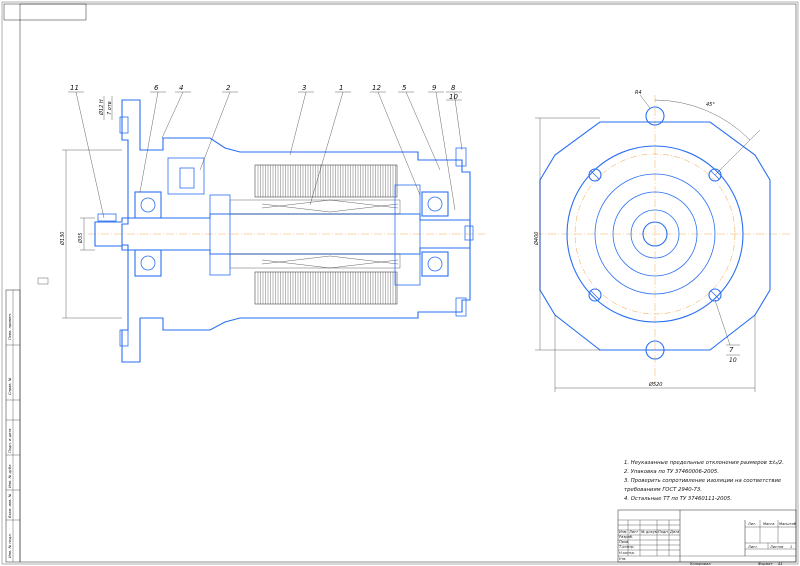 The width and height of the screenshot is (800, 566). I want to click on dim-w-front: Ø520, so click(655, 384).